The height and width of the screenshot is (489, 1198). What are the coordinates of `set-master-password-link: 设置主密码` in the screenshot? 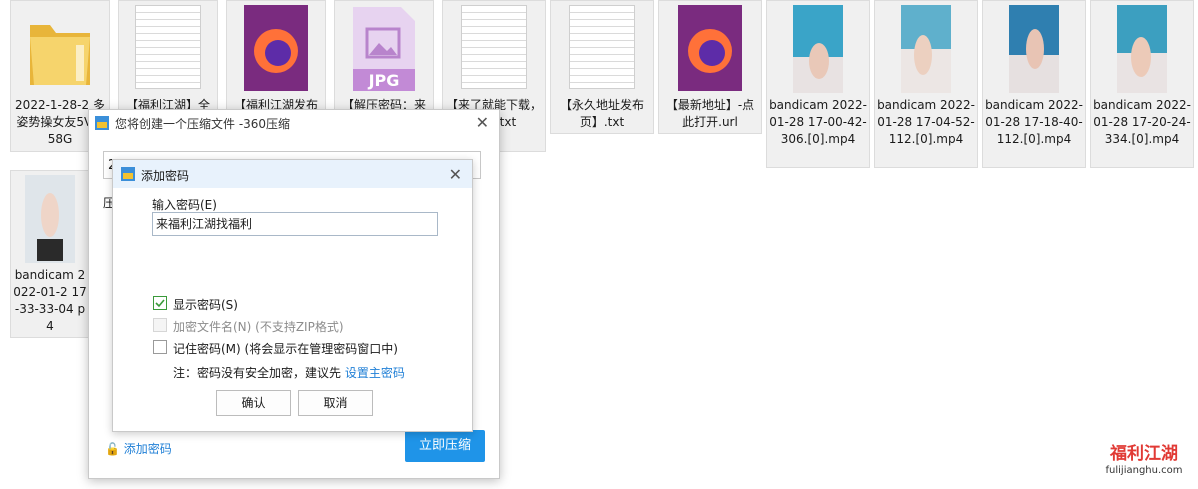 It's located at (375, 373).